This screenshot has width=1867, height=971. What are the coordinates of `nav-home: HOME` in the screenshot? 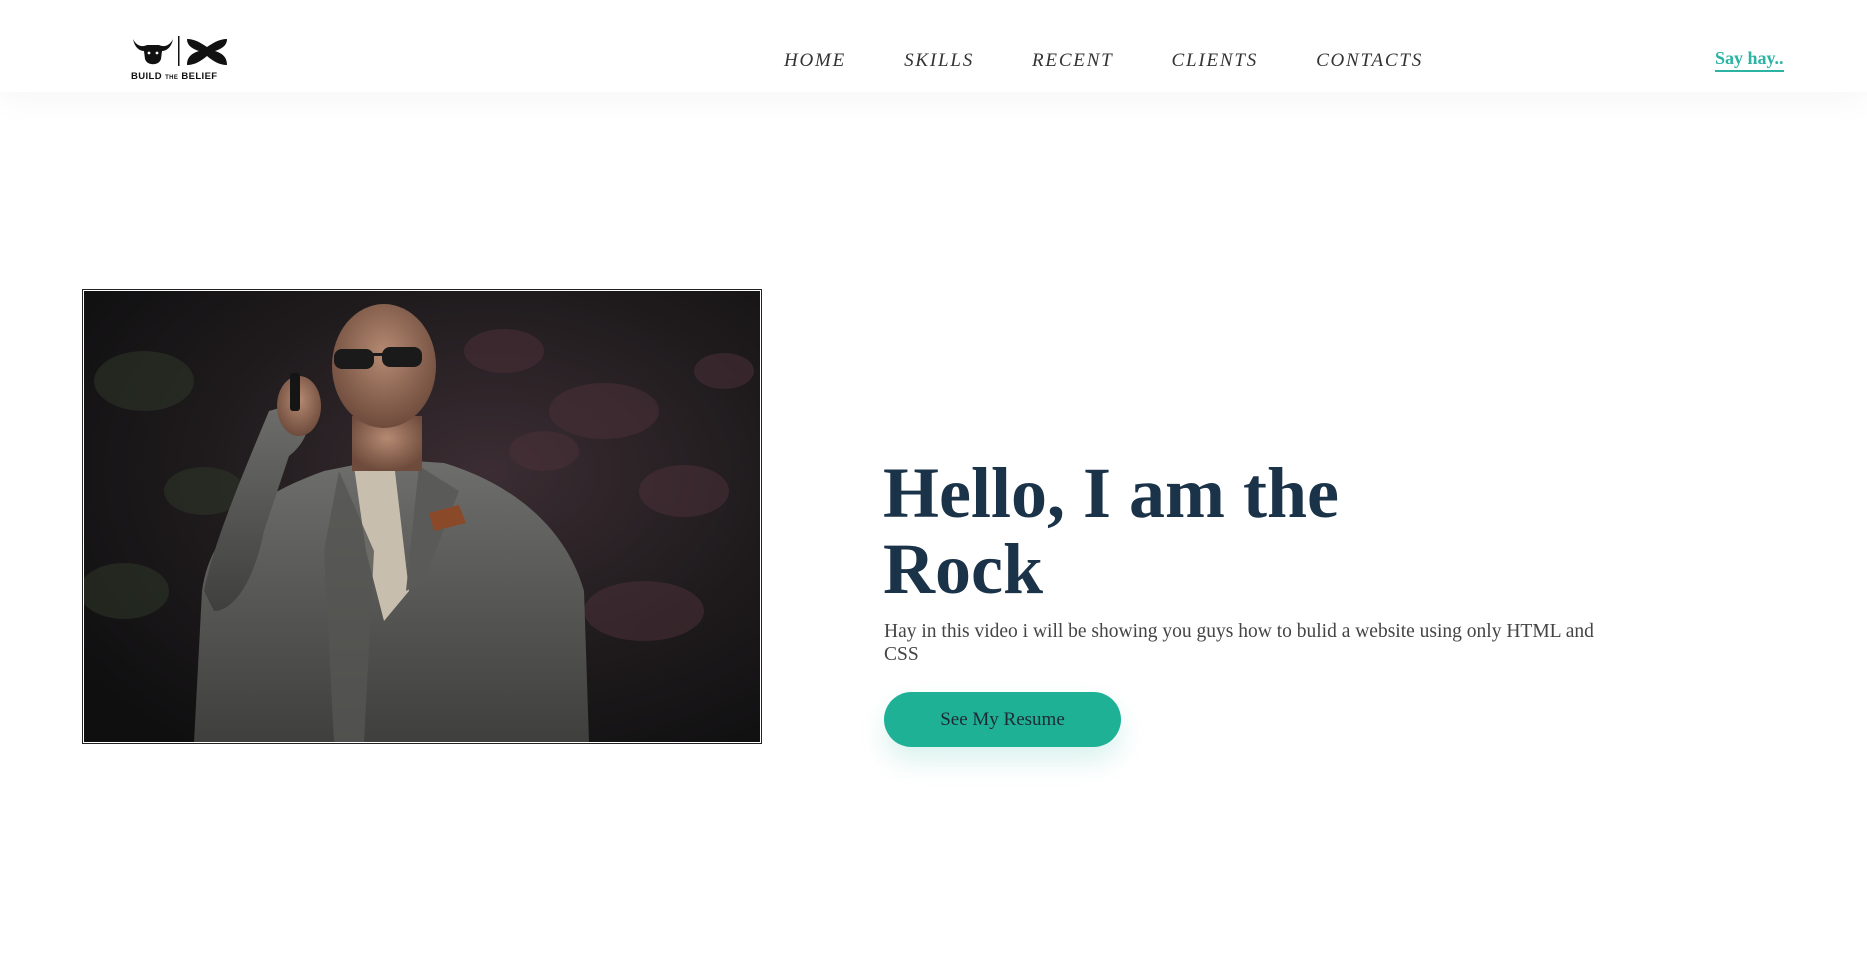 It's located at (815, 61).